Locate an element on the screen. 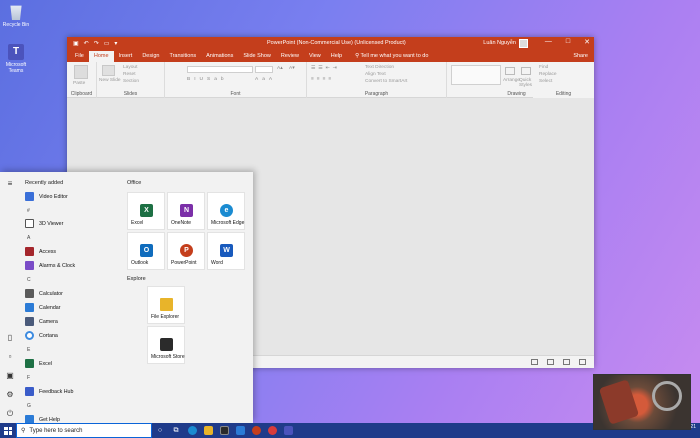 This screenshot has height=438, width=700. app-item-access: Access is located at coordinates (40, 251).